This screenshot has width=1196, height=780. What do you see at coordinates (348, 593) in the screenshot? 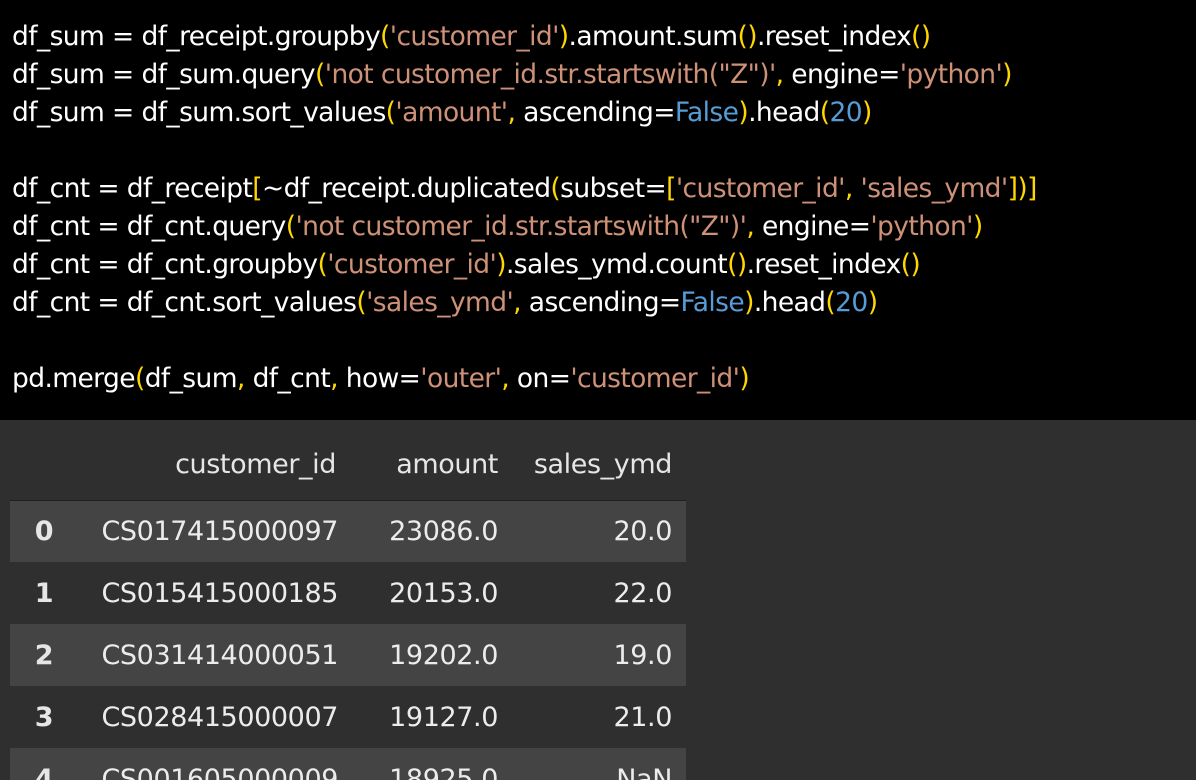
I see `table-row: 1 CS015415000185 20153.0 22.0` at bounding box center [348, 593].